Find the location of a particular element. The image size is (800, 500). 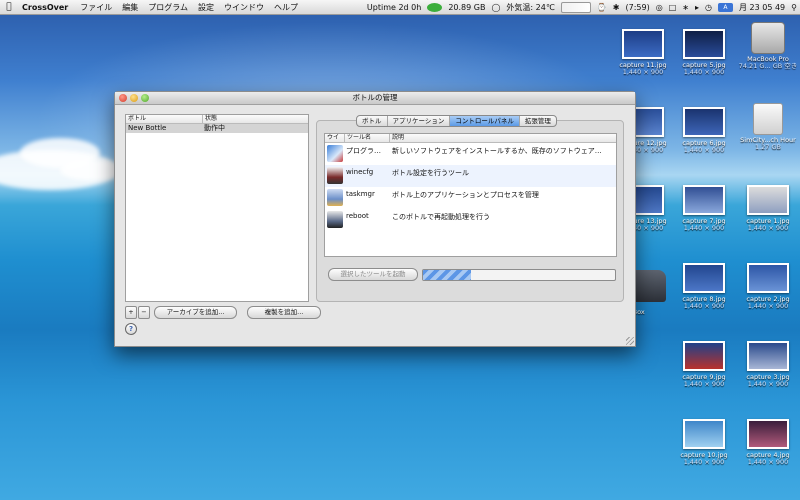

bottle-name: New Bottle is located at coordinates (147, 128).